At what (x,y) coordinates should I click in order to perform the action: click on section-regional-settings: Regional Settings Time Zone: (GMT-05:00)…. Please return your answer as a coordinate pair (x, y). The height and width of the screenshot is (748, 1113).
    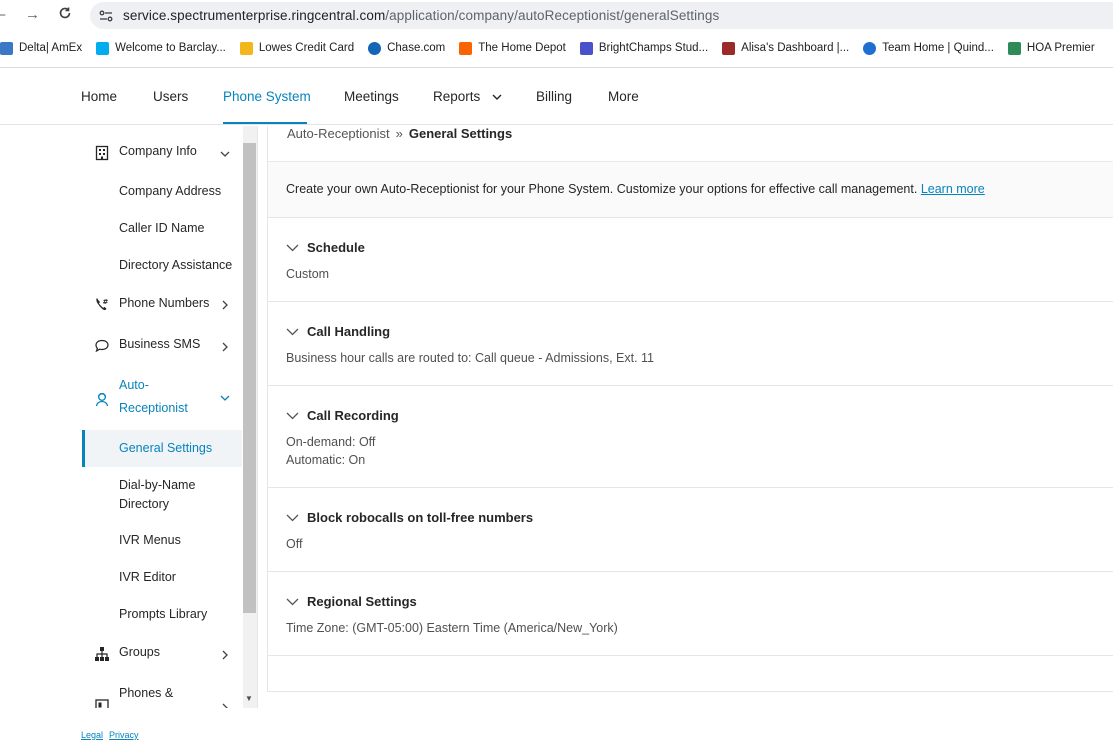
    Looking at the image, I should click on (690, 614).